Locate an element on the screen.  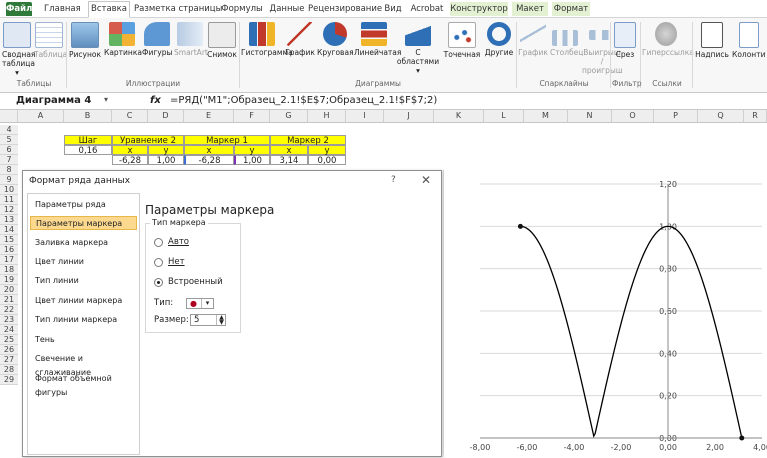
column-header: O is located at coordinates (633, 116).